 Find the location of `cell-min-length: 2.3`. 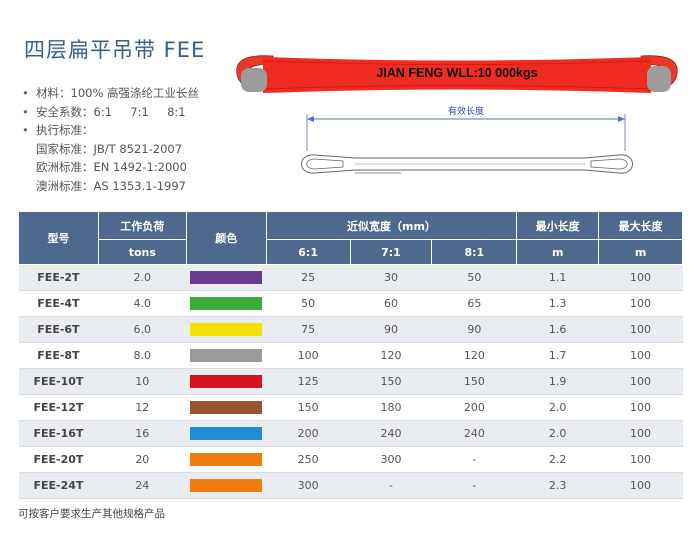

cell-min-length: 2.3 is located at coordinates (557, 485).